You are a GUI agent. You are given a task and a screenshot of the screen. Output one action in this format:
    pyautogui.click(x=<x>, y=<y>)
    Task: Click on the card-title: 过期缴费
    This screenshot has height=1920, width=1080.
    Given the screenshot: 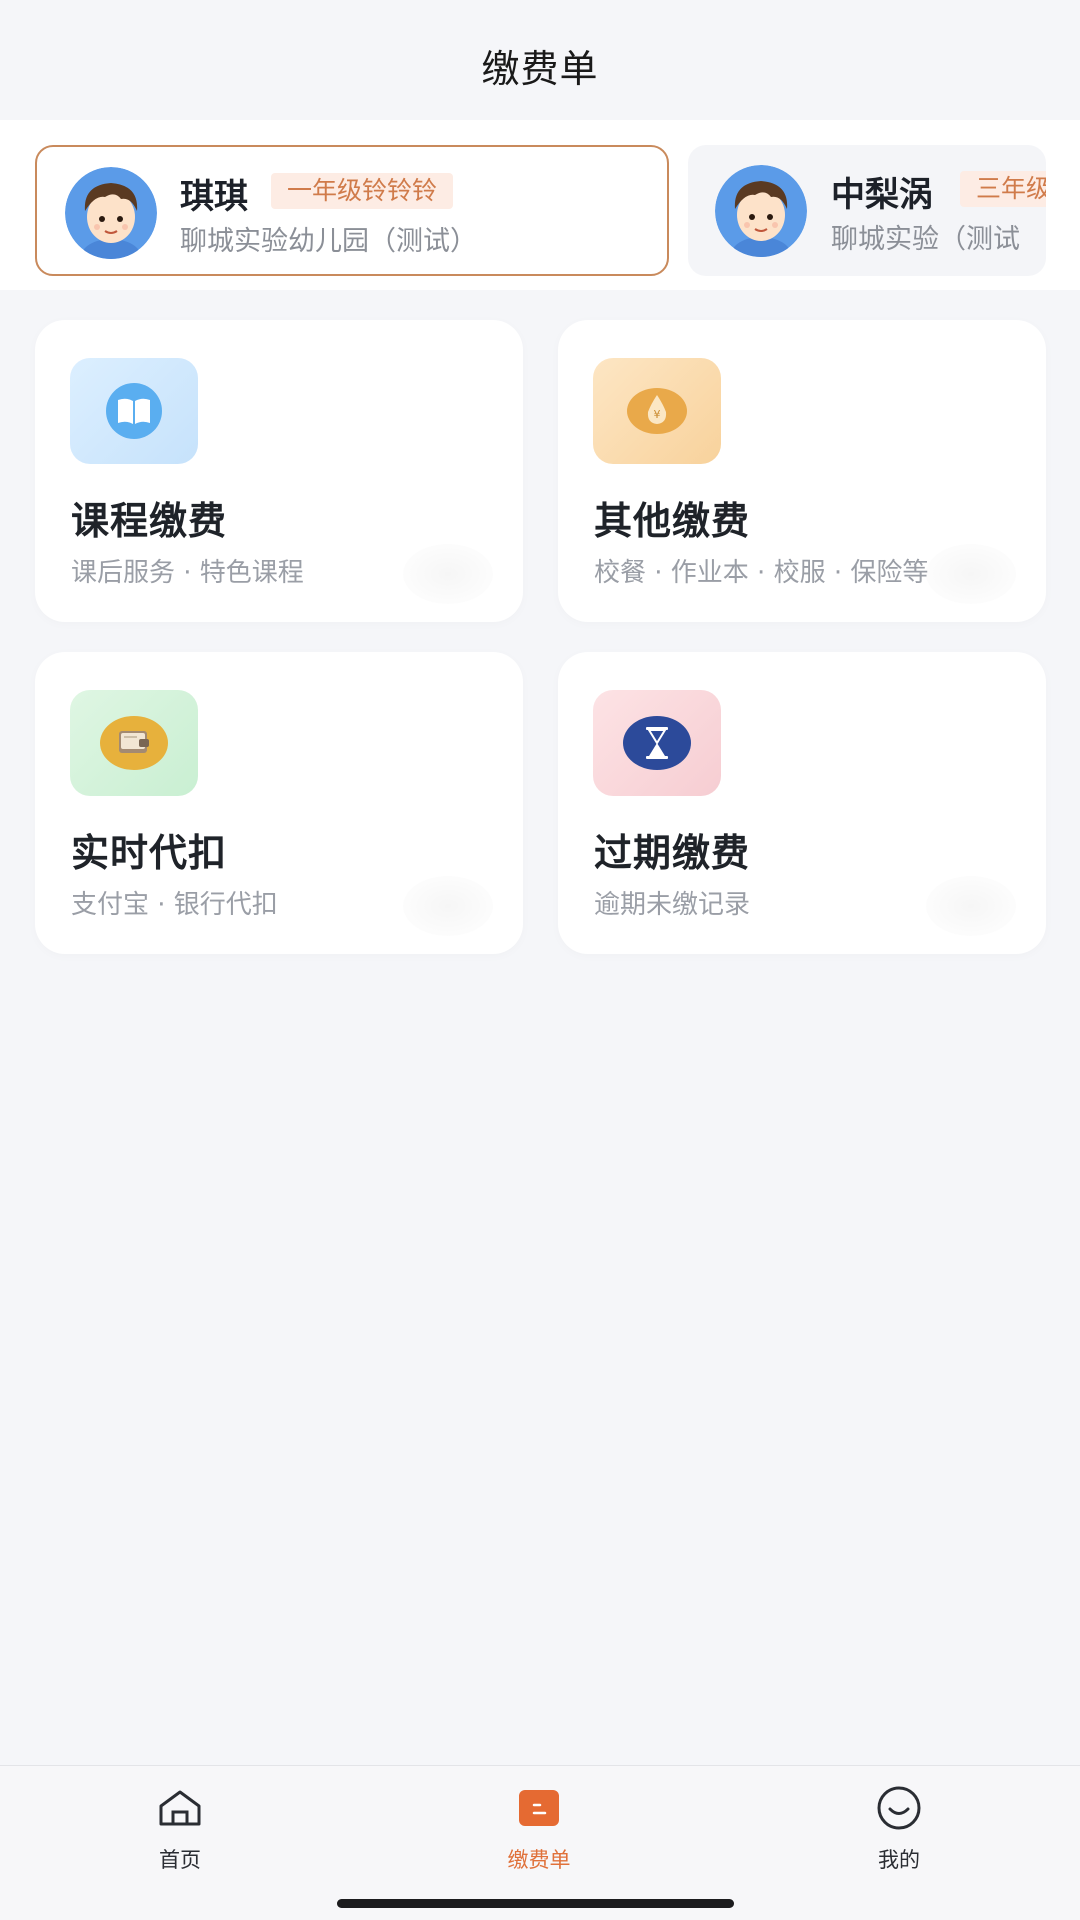 What is the action you would take?
    pyautogui.click(x=672, y=853)
    